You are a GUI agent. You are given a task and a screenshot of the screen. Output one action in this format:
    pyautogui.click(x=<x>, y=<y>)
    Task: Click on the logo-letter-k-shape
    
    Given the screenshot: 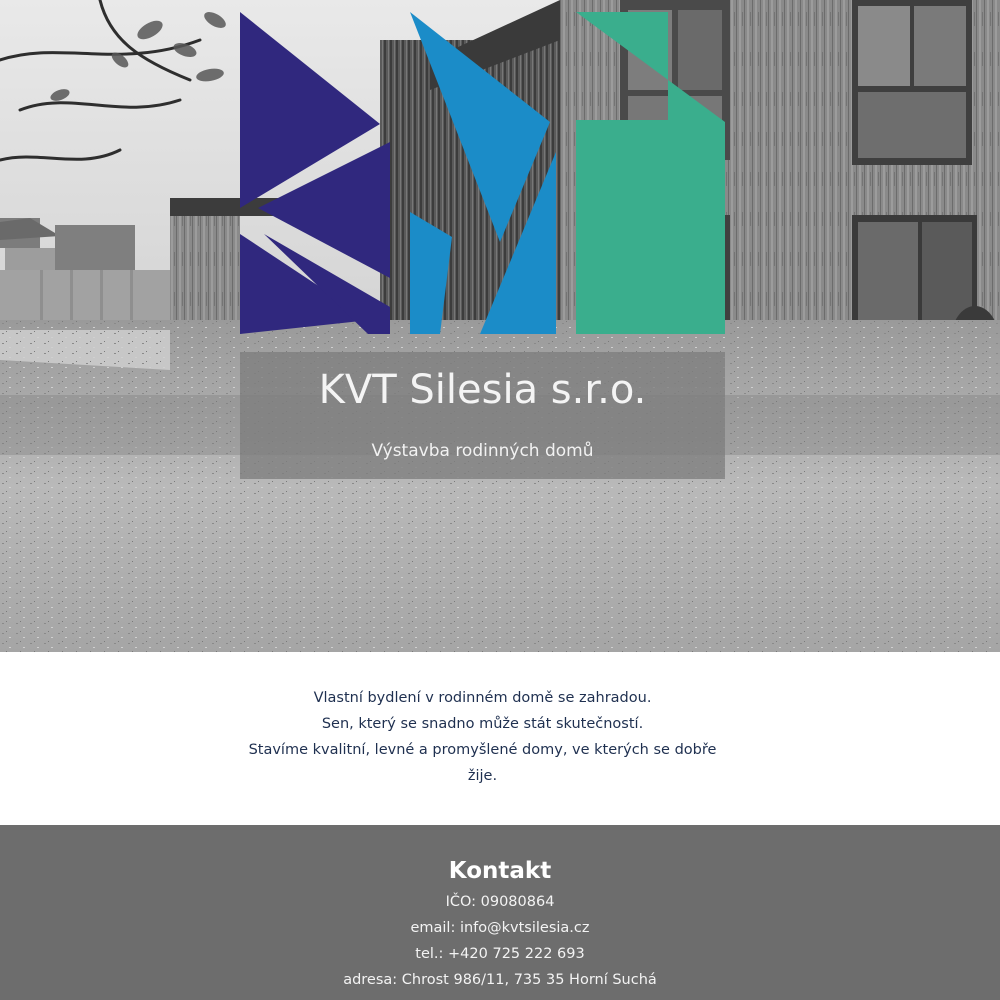 What is the action you would take?
    pyautogui.click(x=315, y=173)
    